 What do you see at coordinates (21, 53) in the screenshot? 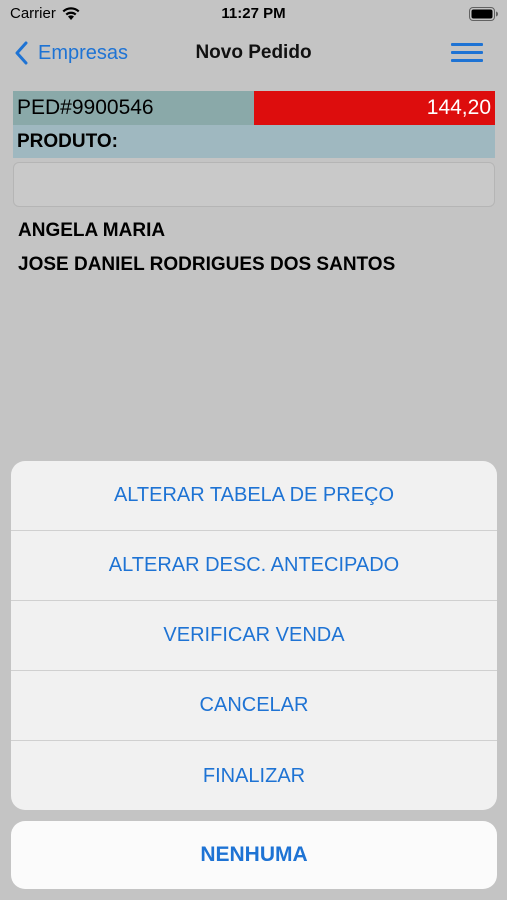
I see `chevron-left-icon` at bounding box center [21, 53].